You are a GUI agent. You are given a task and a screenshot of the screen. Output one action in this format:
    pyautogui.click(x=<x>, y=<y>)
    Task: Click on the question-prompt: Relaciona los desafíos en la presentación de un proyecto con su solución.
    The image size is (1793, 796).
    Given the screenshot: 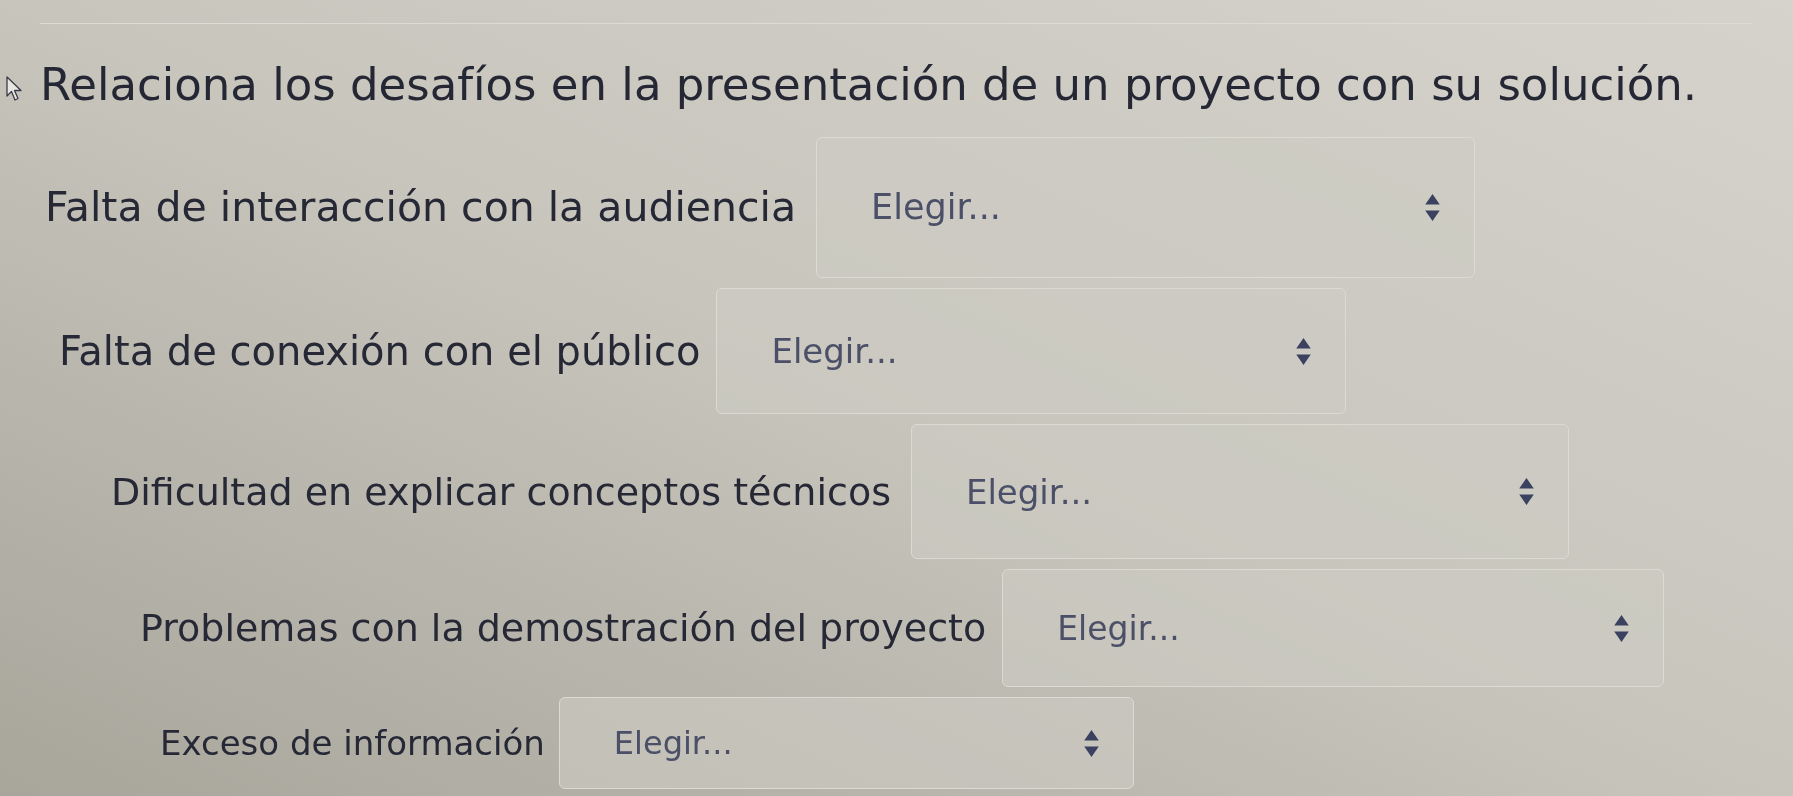 What is the action you would take?
    pyautogui.click(x=868, y=84)
    